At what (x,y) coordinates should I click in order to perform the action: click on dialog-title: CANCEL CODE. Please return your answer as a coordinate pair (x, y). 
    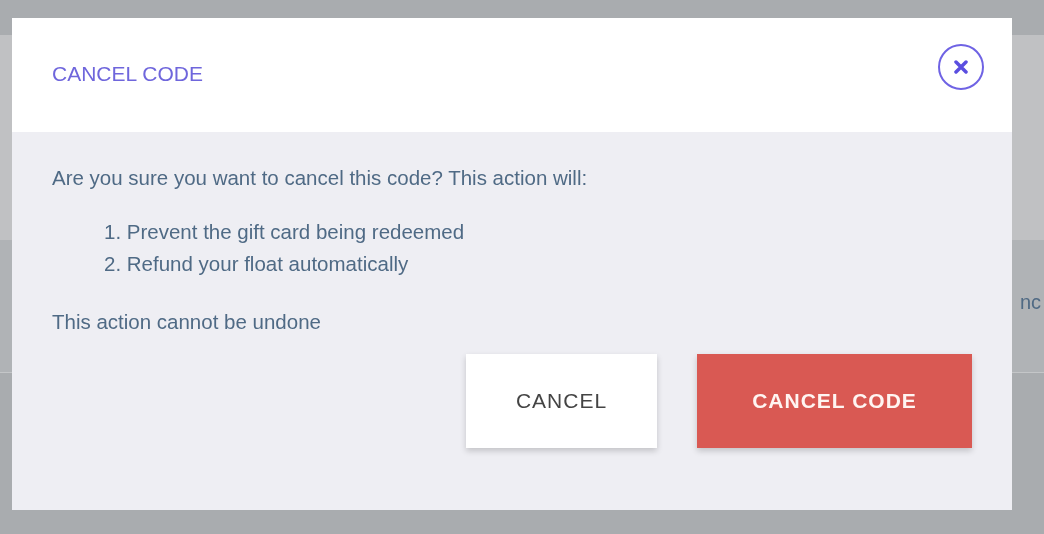
    Looking at the image, I should click on (127, 74).